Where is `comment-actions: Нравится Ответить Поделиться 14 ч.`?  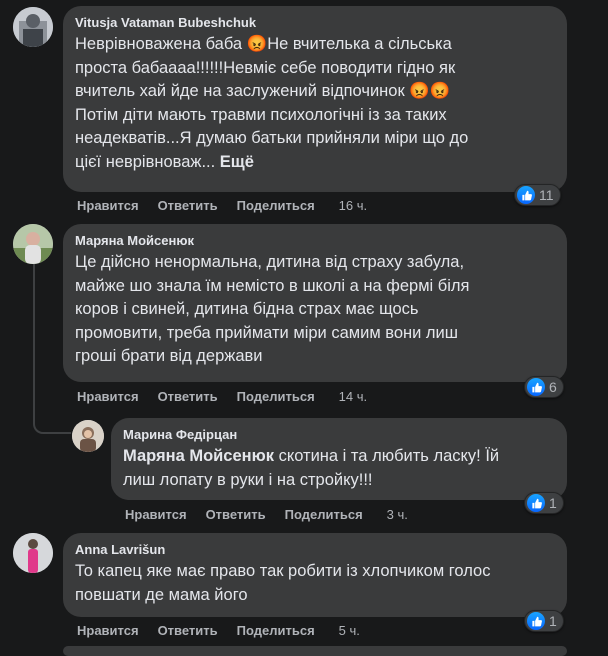 comment-actions: Нравится Ответить Поделиться 14 ч. is located at coordinates (231, 397).